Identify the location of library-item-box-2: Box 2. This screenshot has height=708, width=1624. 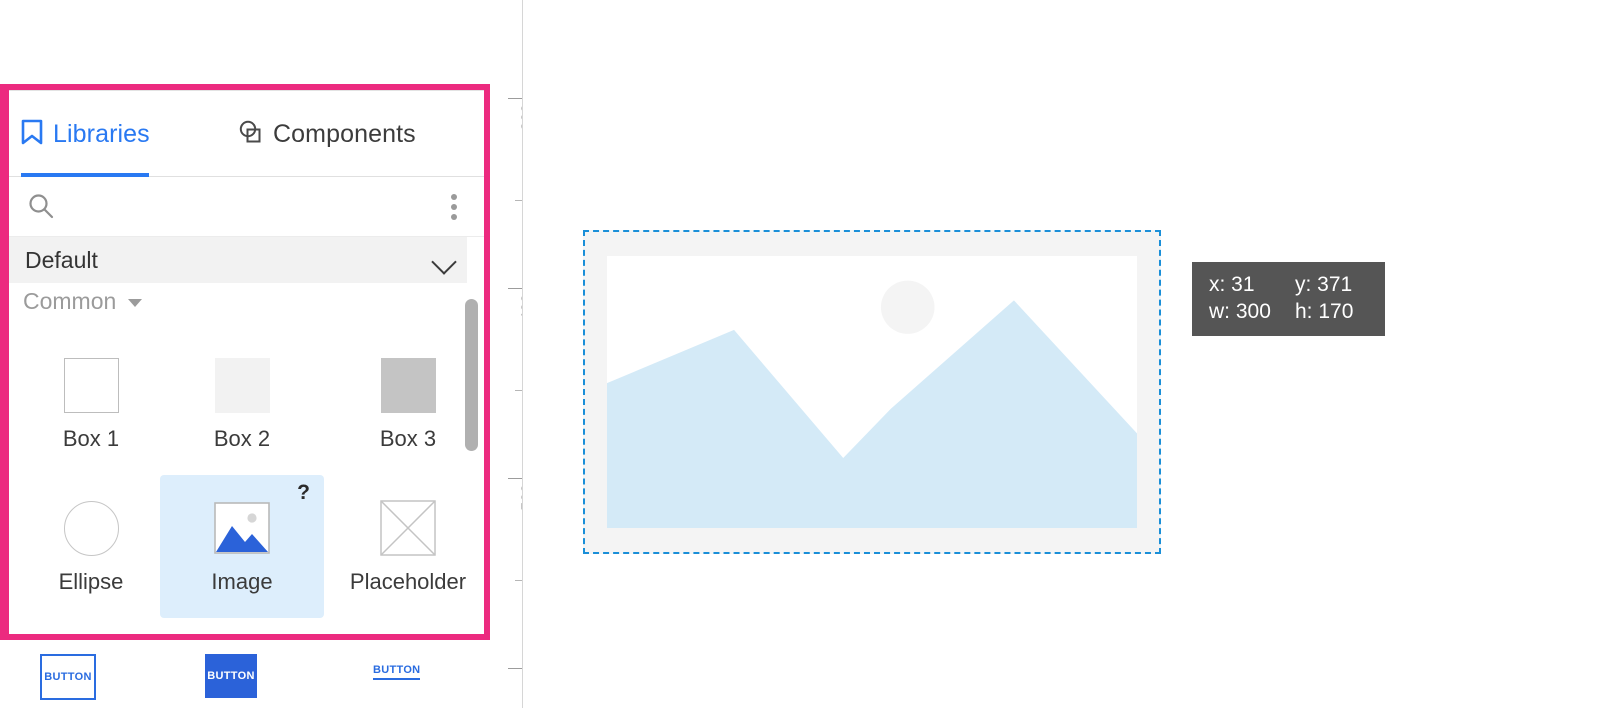
(242, 403).